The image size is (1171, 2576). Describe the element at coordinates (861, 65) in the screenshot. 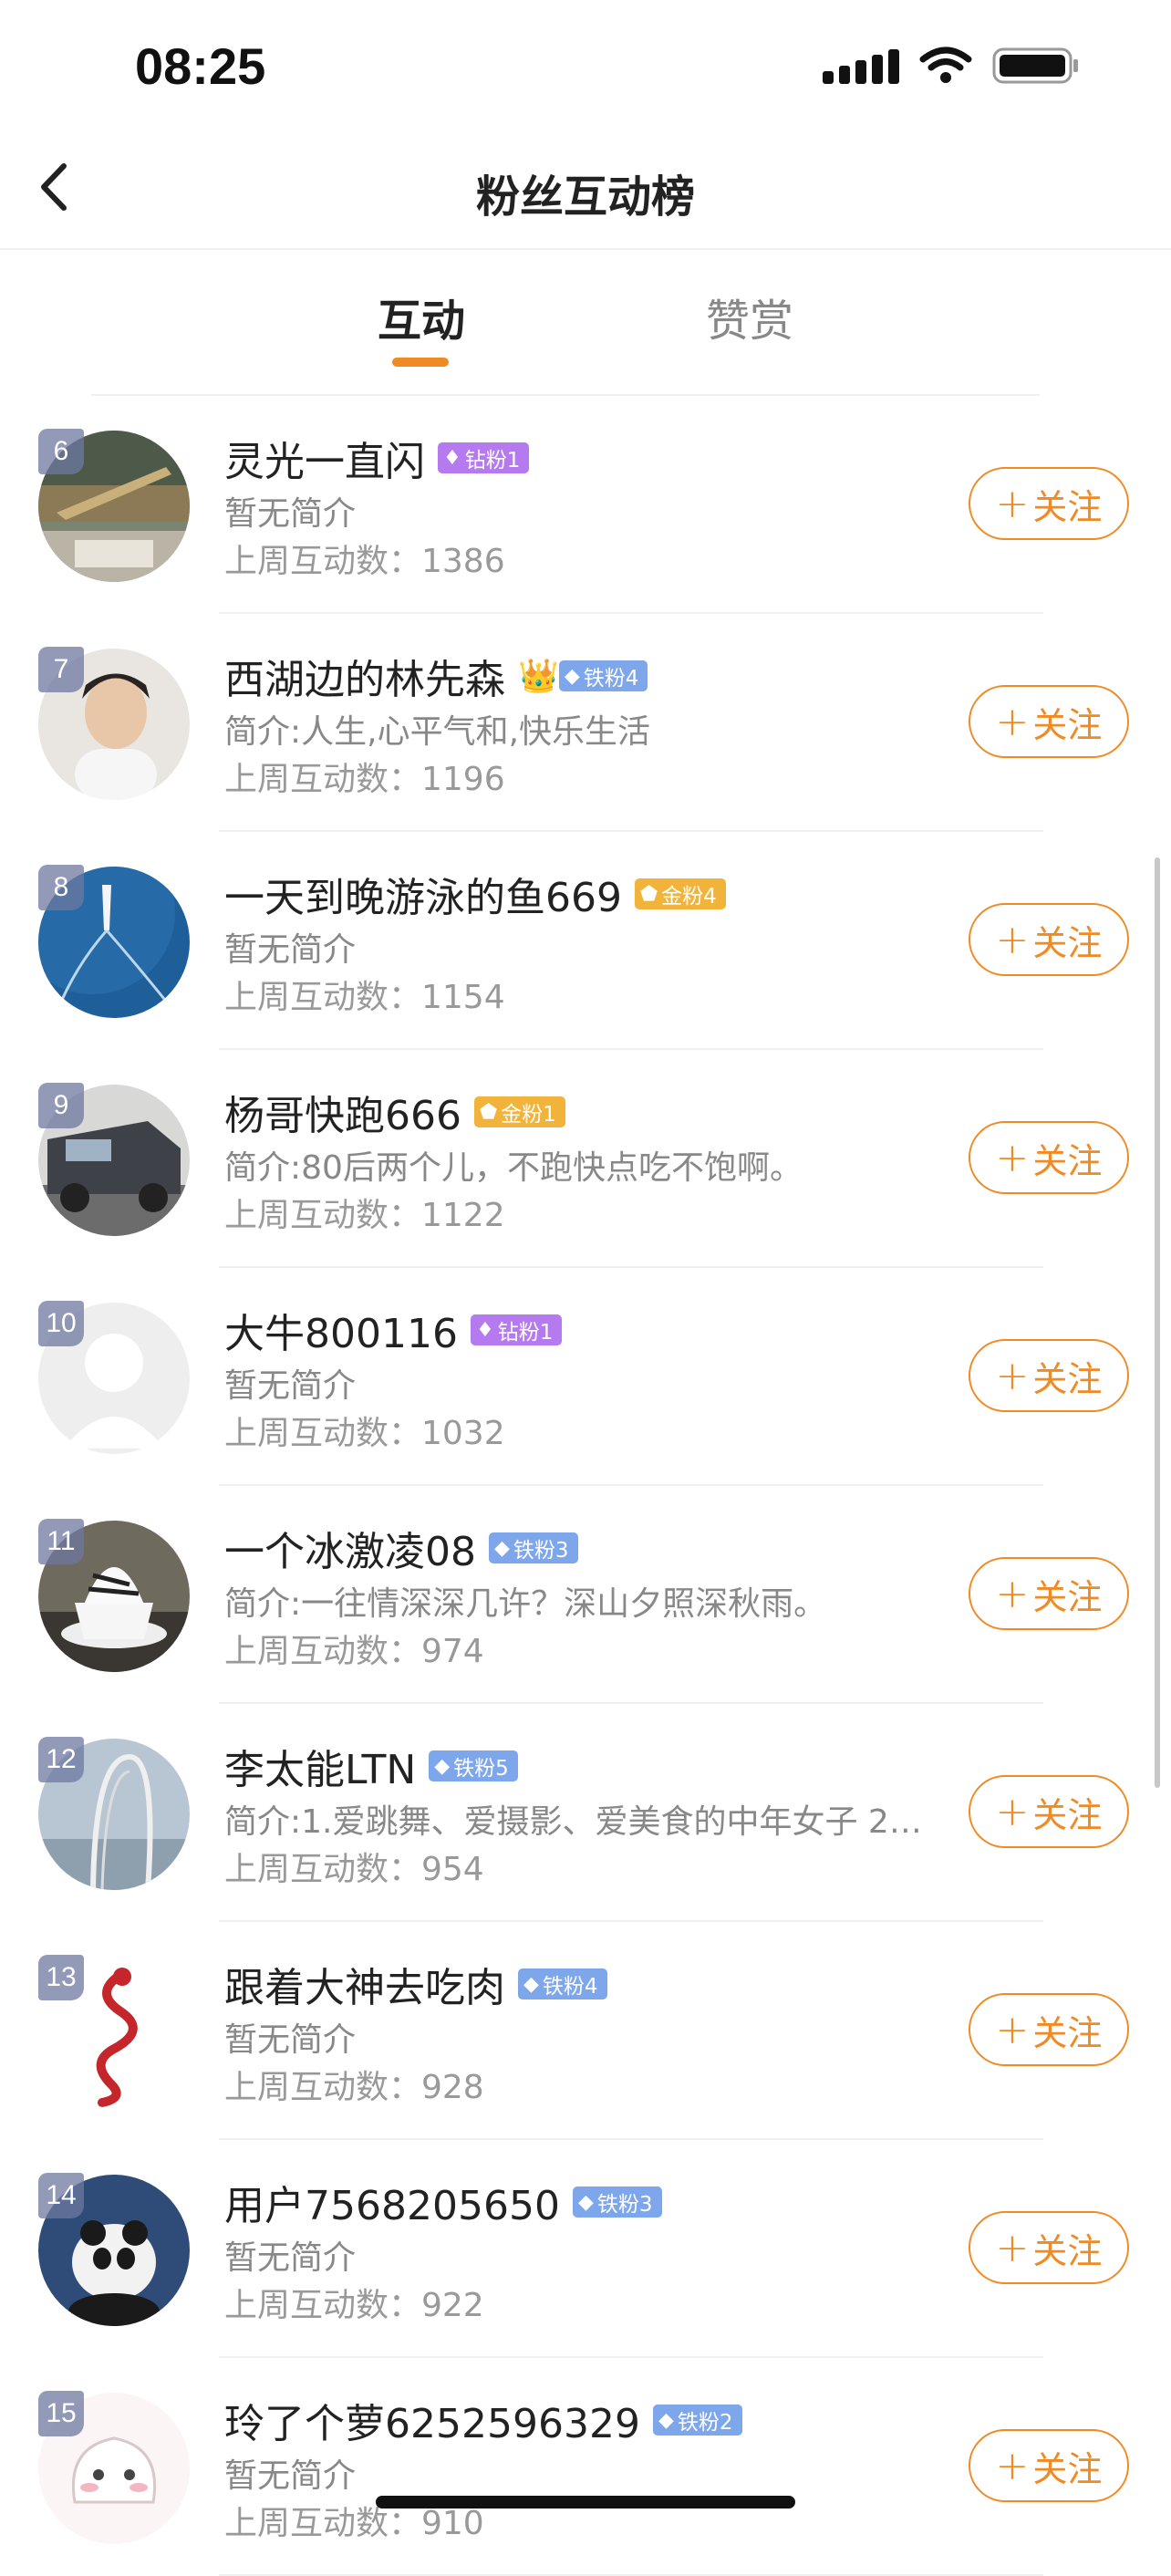

I see `cellular-signal-icon` at that location.